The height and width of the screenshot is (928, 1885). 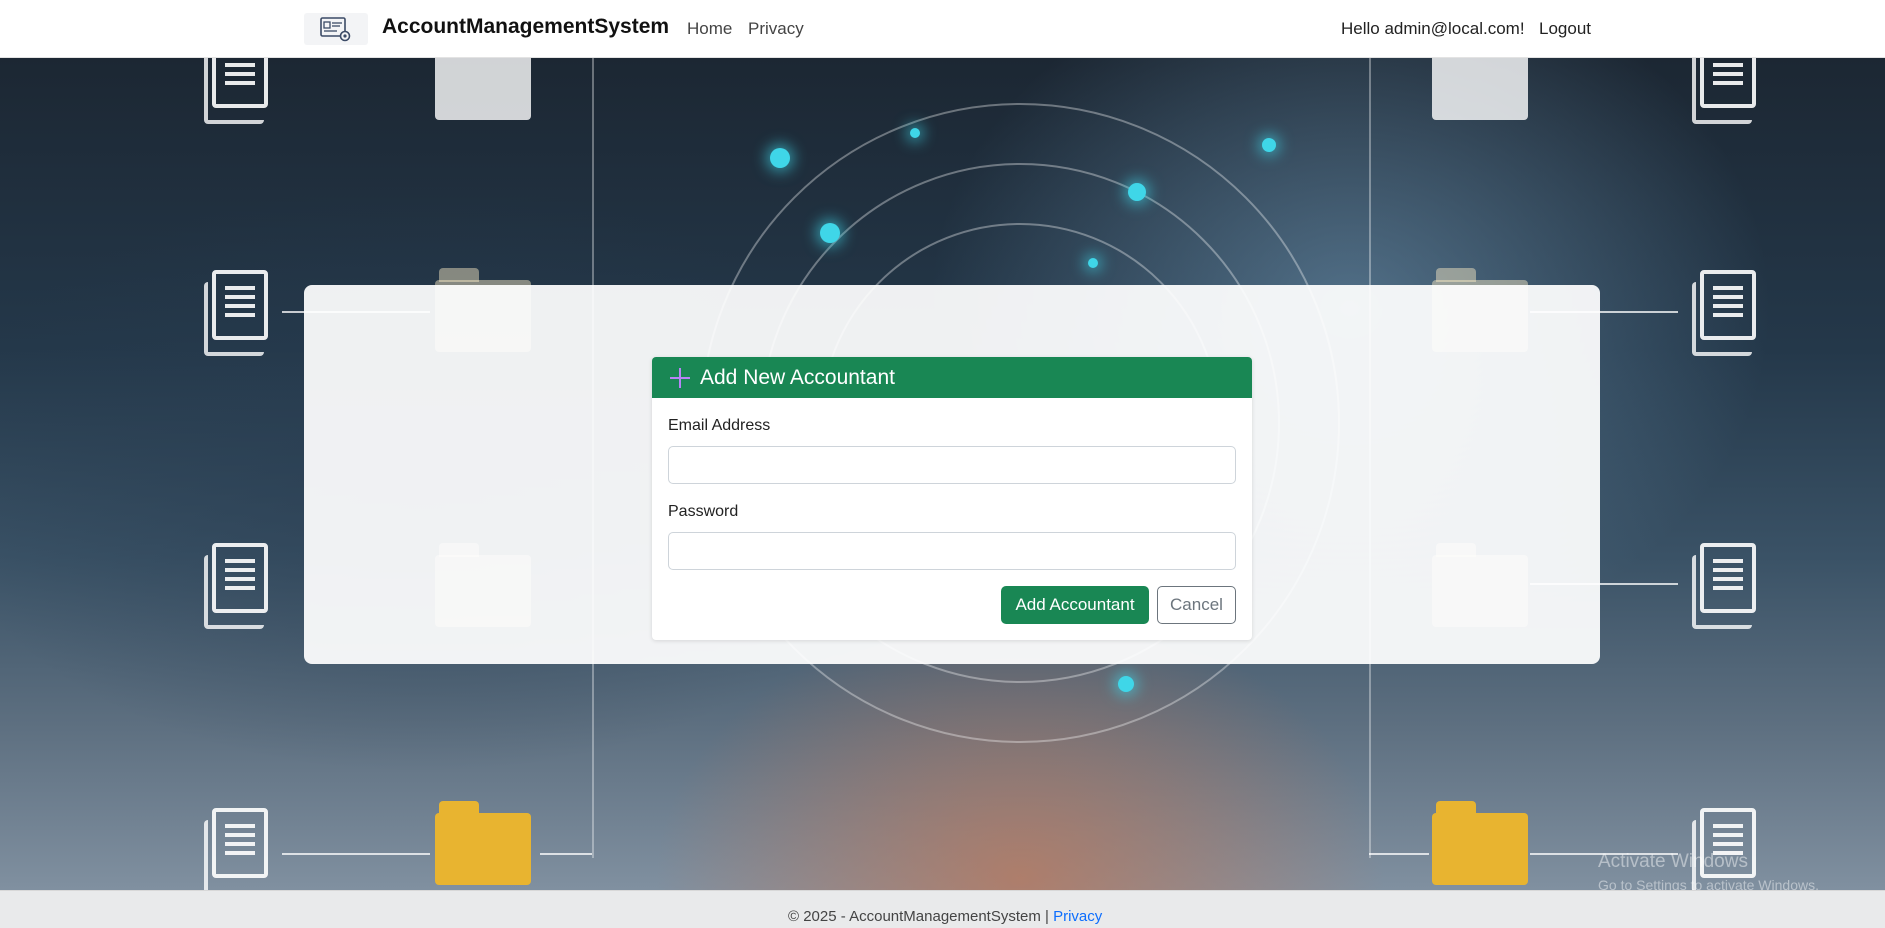 What do you see at coordinates (1196, 605) in the screenshot?
I see `cancel-button: Cancel` at bounding box center [1196, 605].